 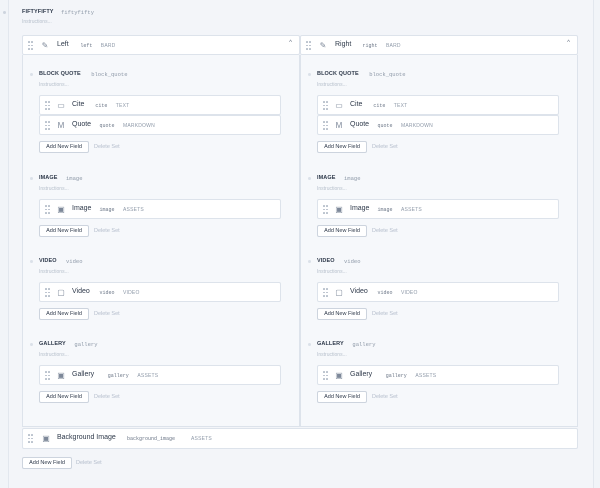 What do you see at coordinates (161, 45) in the screenshot?
I see `column-header-left: ^✎LeftleftBARD^` at bounding box center [161, 45].